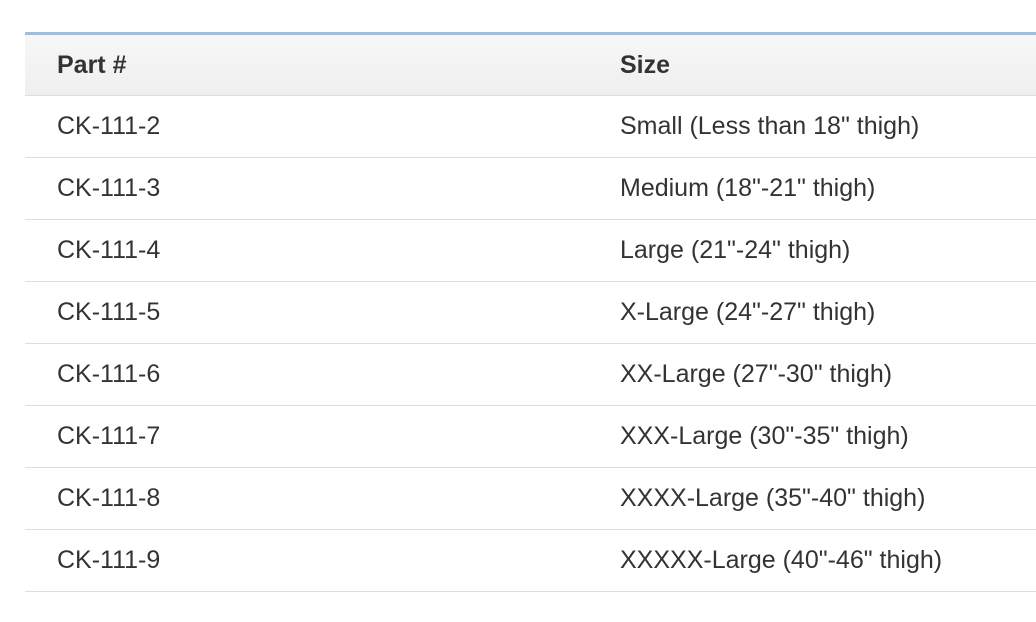 Image resolution: width=1036 pixels, height=622 pixels. What do you see at coordinates (530, 189) in the screenshot?
I see `table-row: CK-111-3 Medium (18"-21" thigh)` at bounding box center [530, 189].